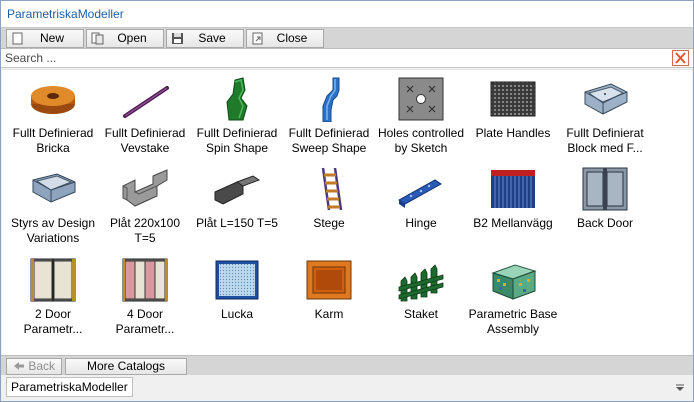  What do you see at coordinates (53, 117) in the screenshot?
I see `catalog-item: Fullt Definierad Bricka` at bounding box center [53, 117].